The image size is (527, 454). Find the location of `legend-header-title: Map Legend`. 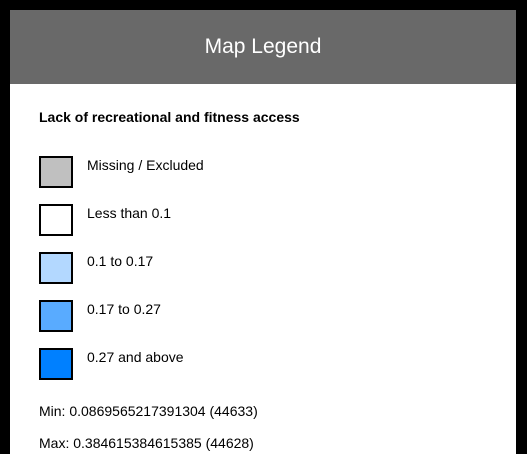

legend-header-title: Map Legend is located at coordinates (263, 46).